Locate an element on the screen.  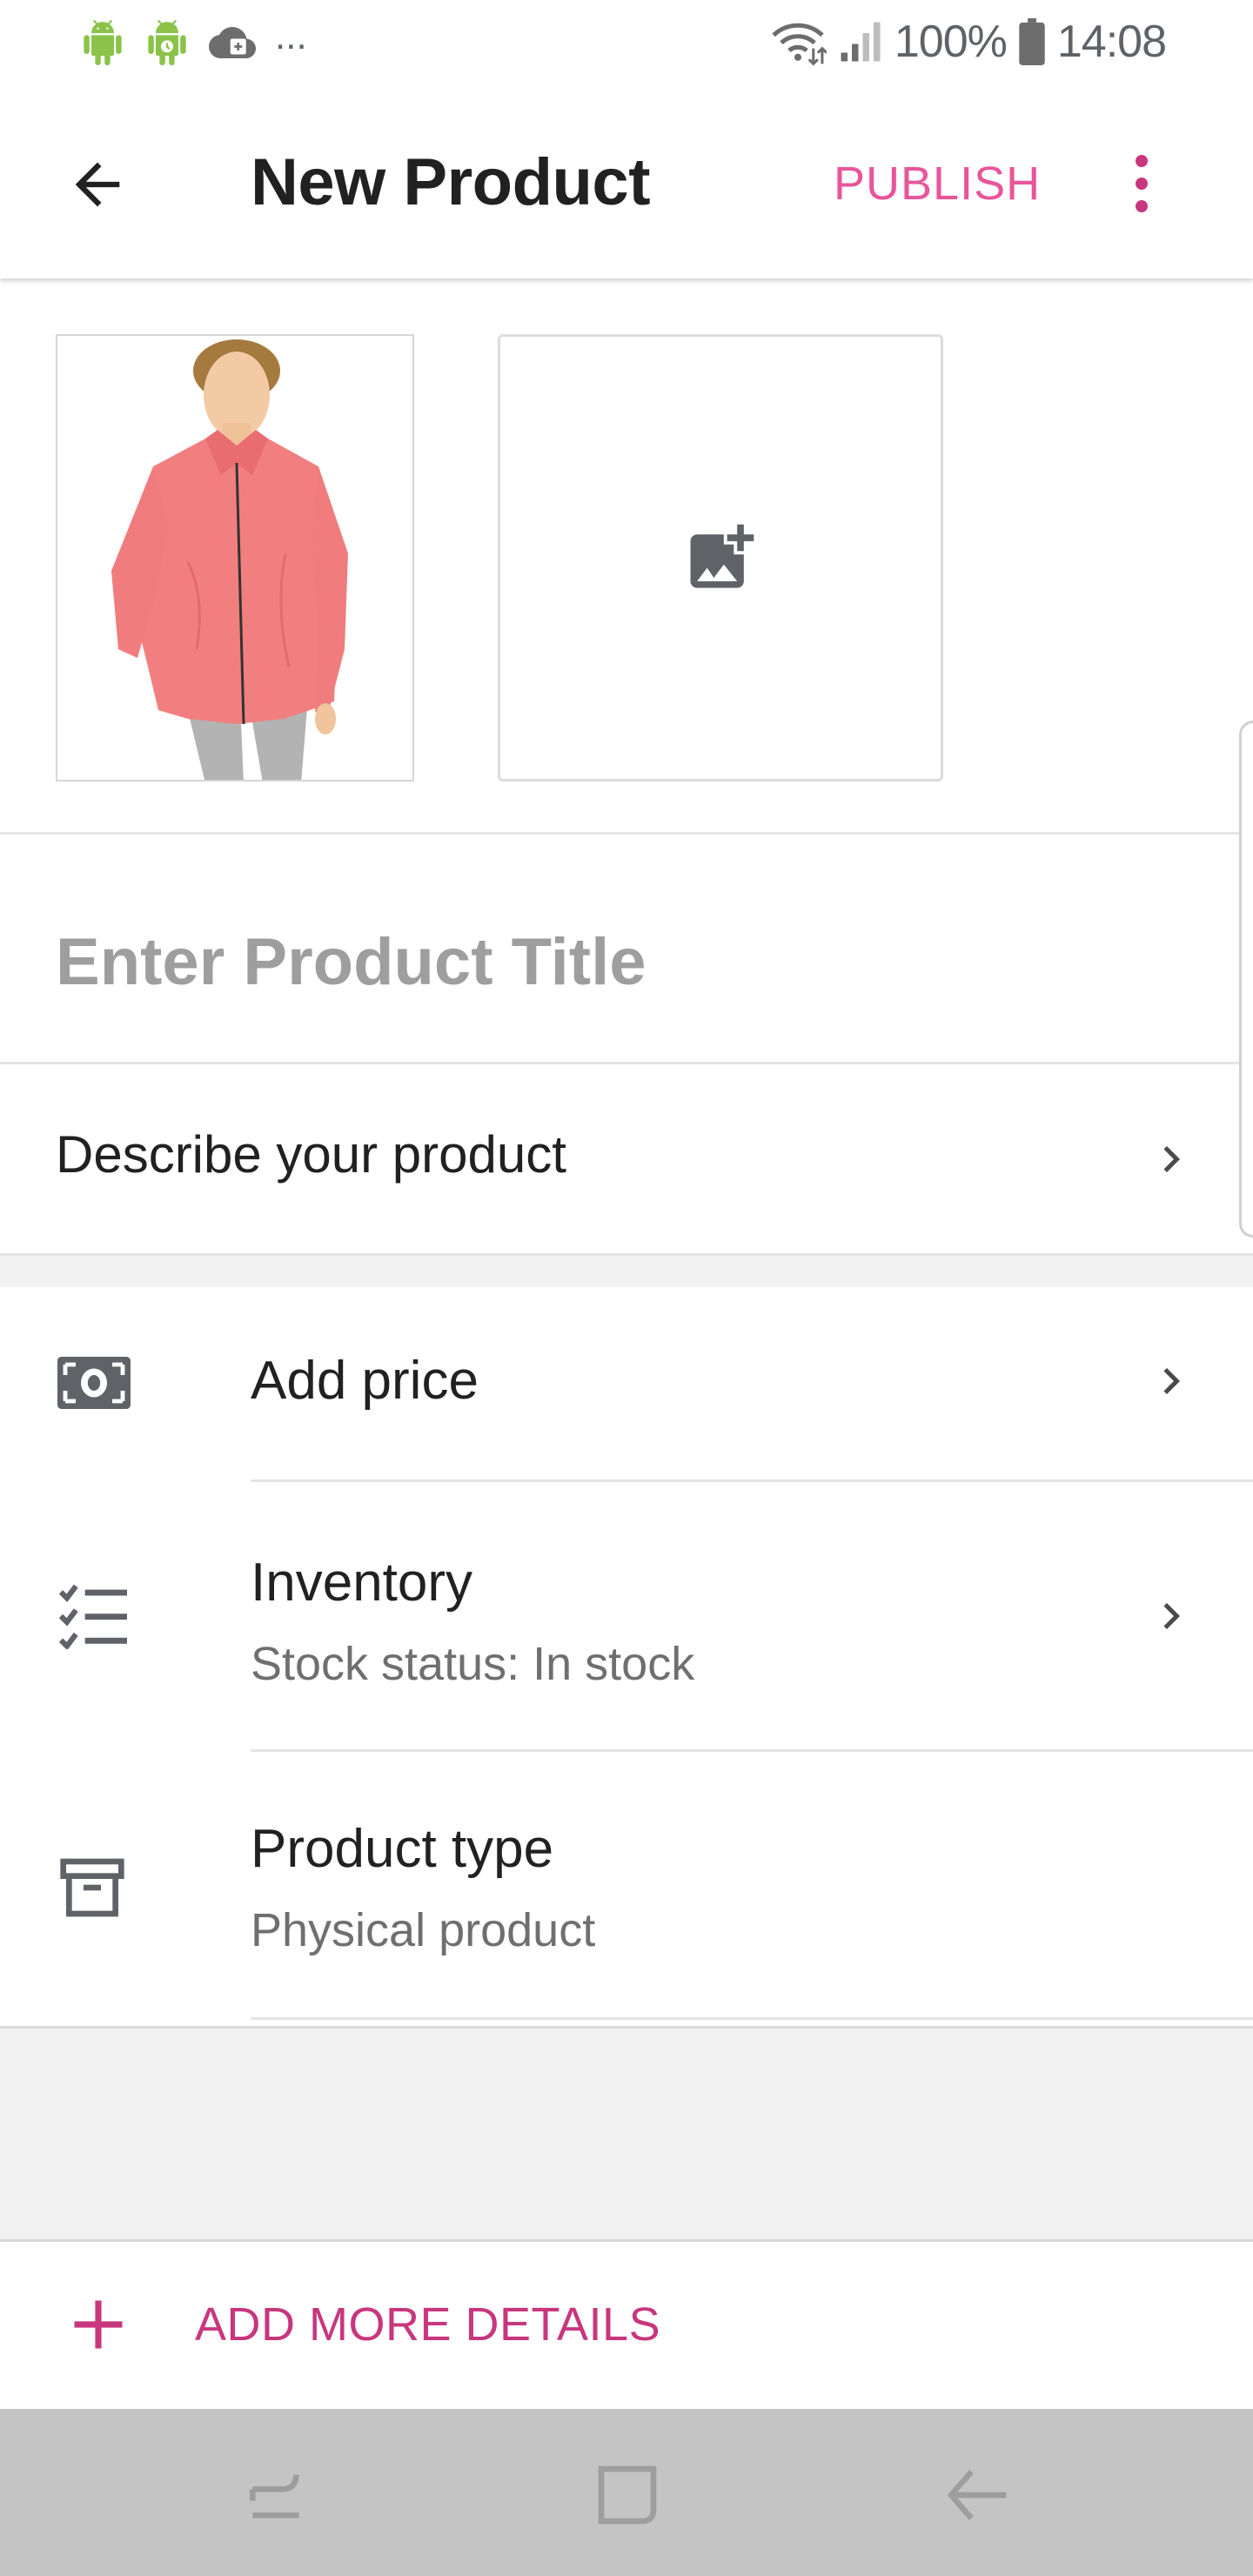
section-separator is located at coordinates (626, 1271).